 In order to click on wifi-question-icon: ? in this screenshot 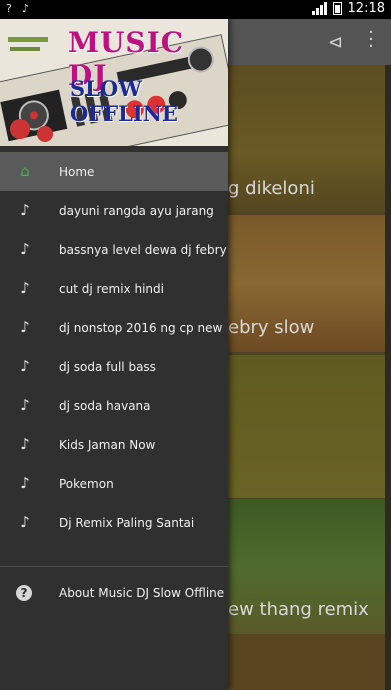, I will do `click(9, 8)`.